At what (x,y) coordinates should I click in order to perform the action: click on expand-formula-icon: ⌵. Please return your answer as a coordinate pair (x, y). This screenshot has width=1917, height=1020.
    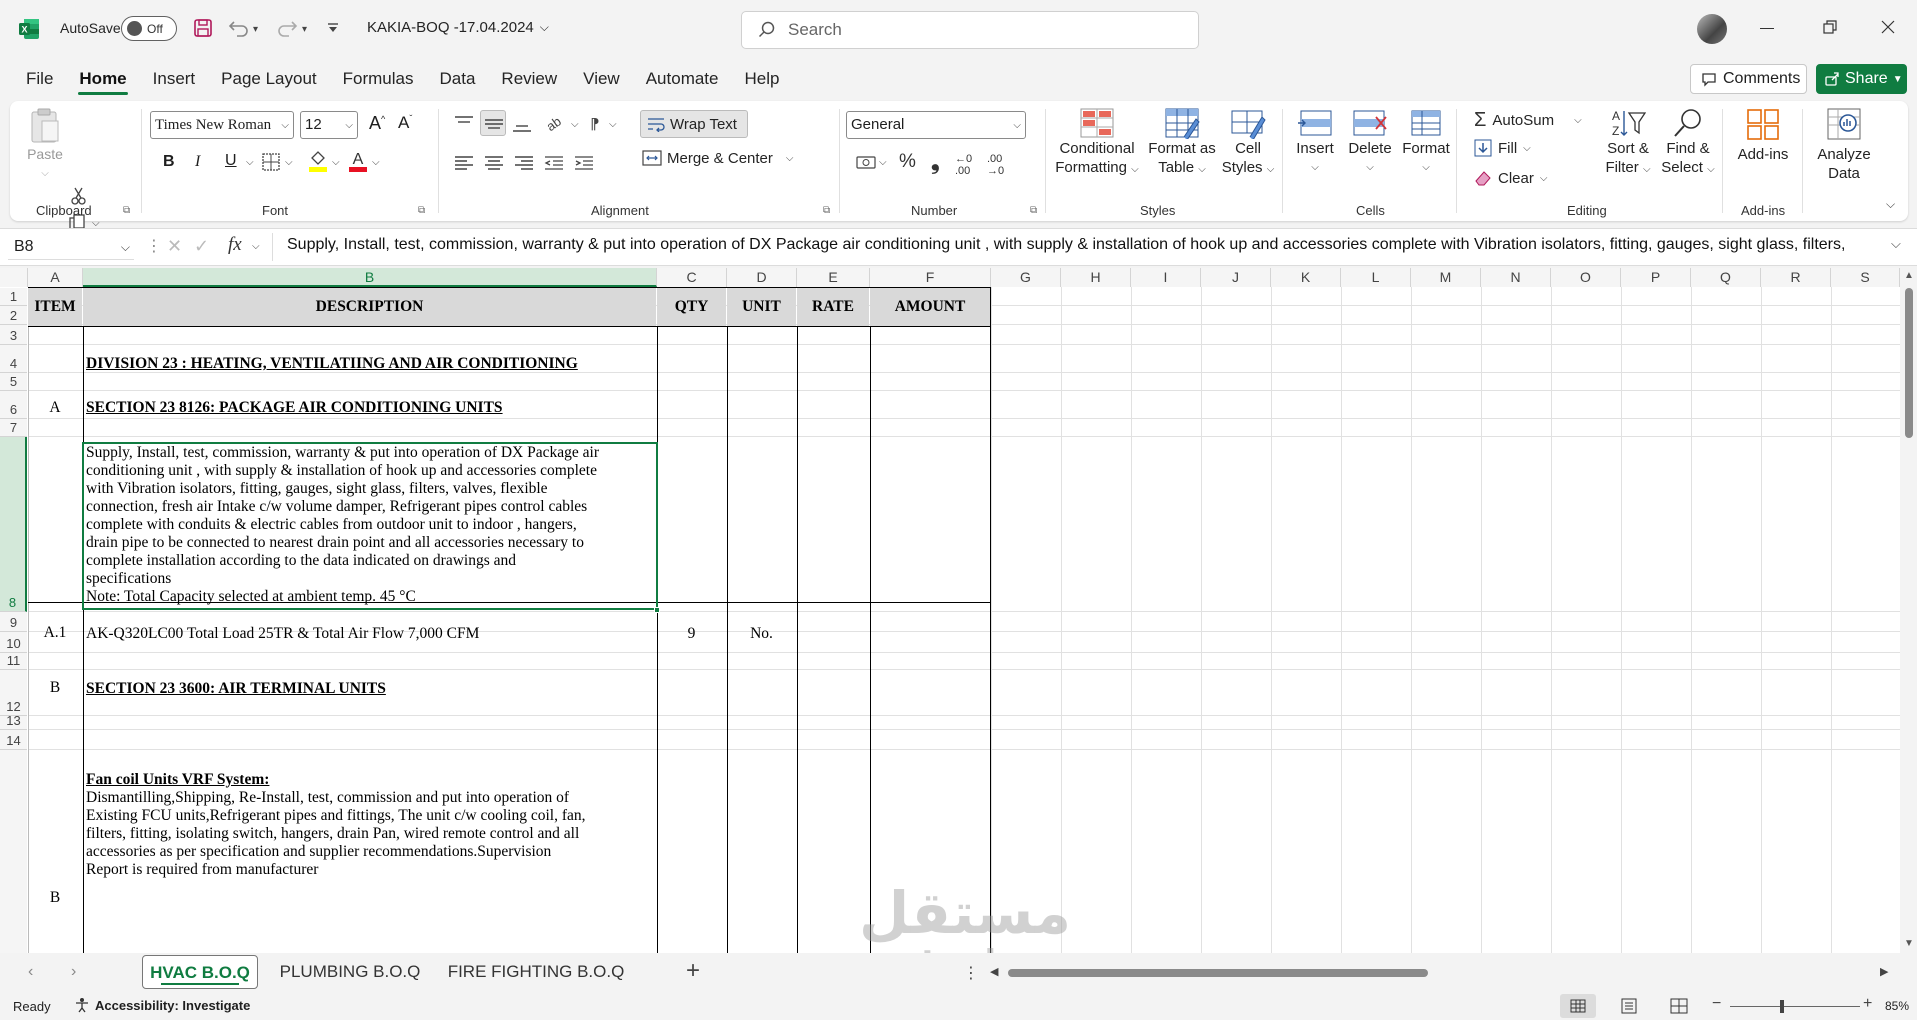
    Looking at the image, I should click on (1896, 244).